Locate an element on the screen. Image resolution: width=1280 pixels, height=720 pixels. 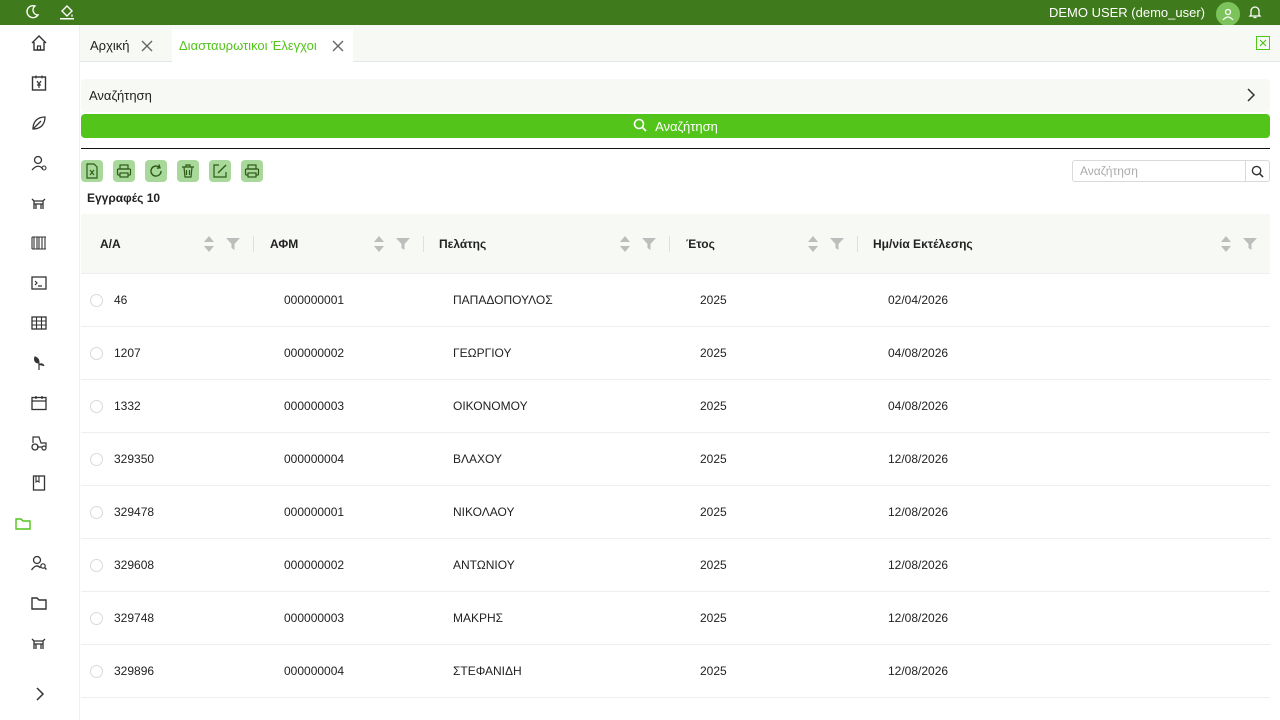
table-row: 1207 000000002 ΓΕΩΡΓΙΟΥ 2025 04/08/2026 is located at coordinates (675, 353).